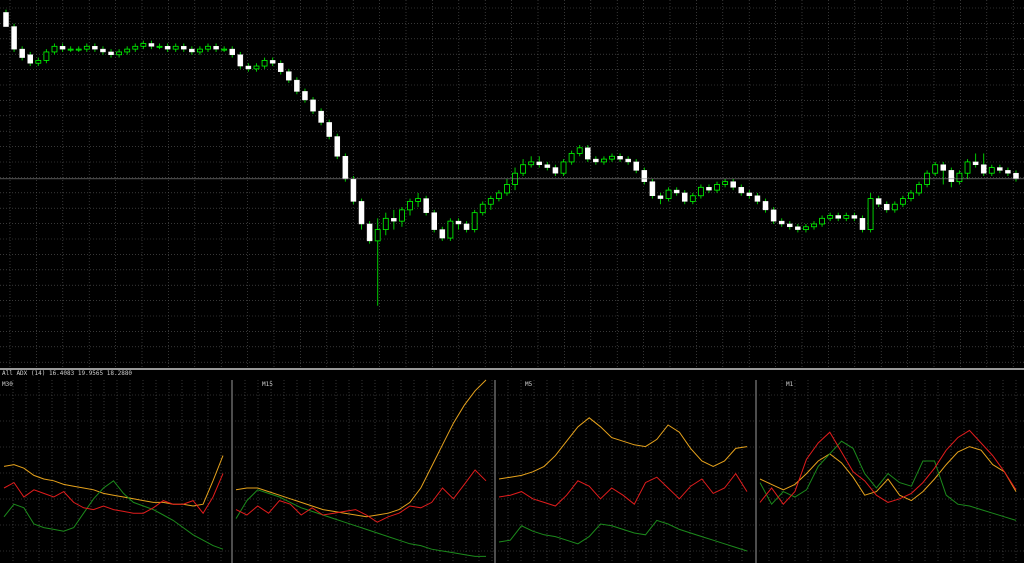  I want to click on panel-title: M1, so click(790, 384).